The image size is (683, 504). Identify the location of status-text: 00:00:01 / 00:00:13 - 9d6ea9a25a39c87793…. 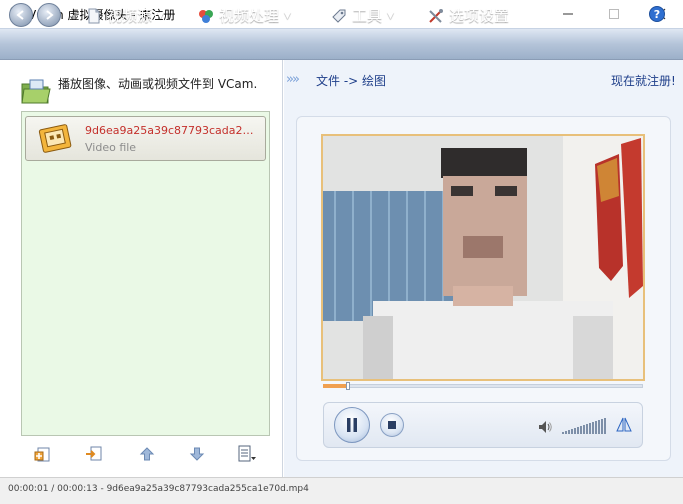
(158, 489).